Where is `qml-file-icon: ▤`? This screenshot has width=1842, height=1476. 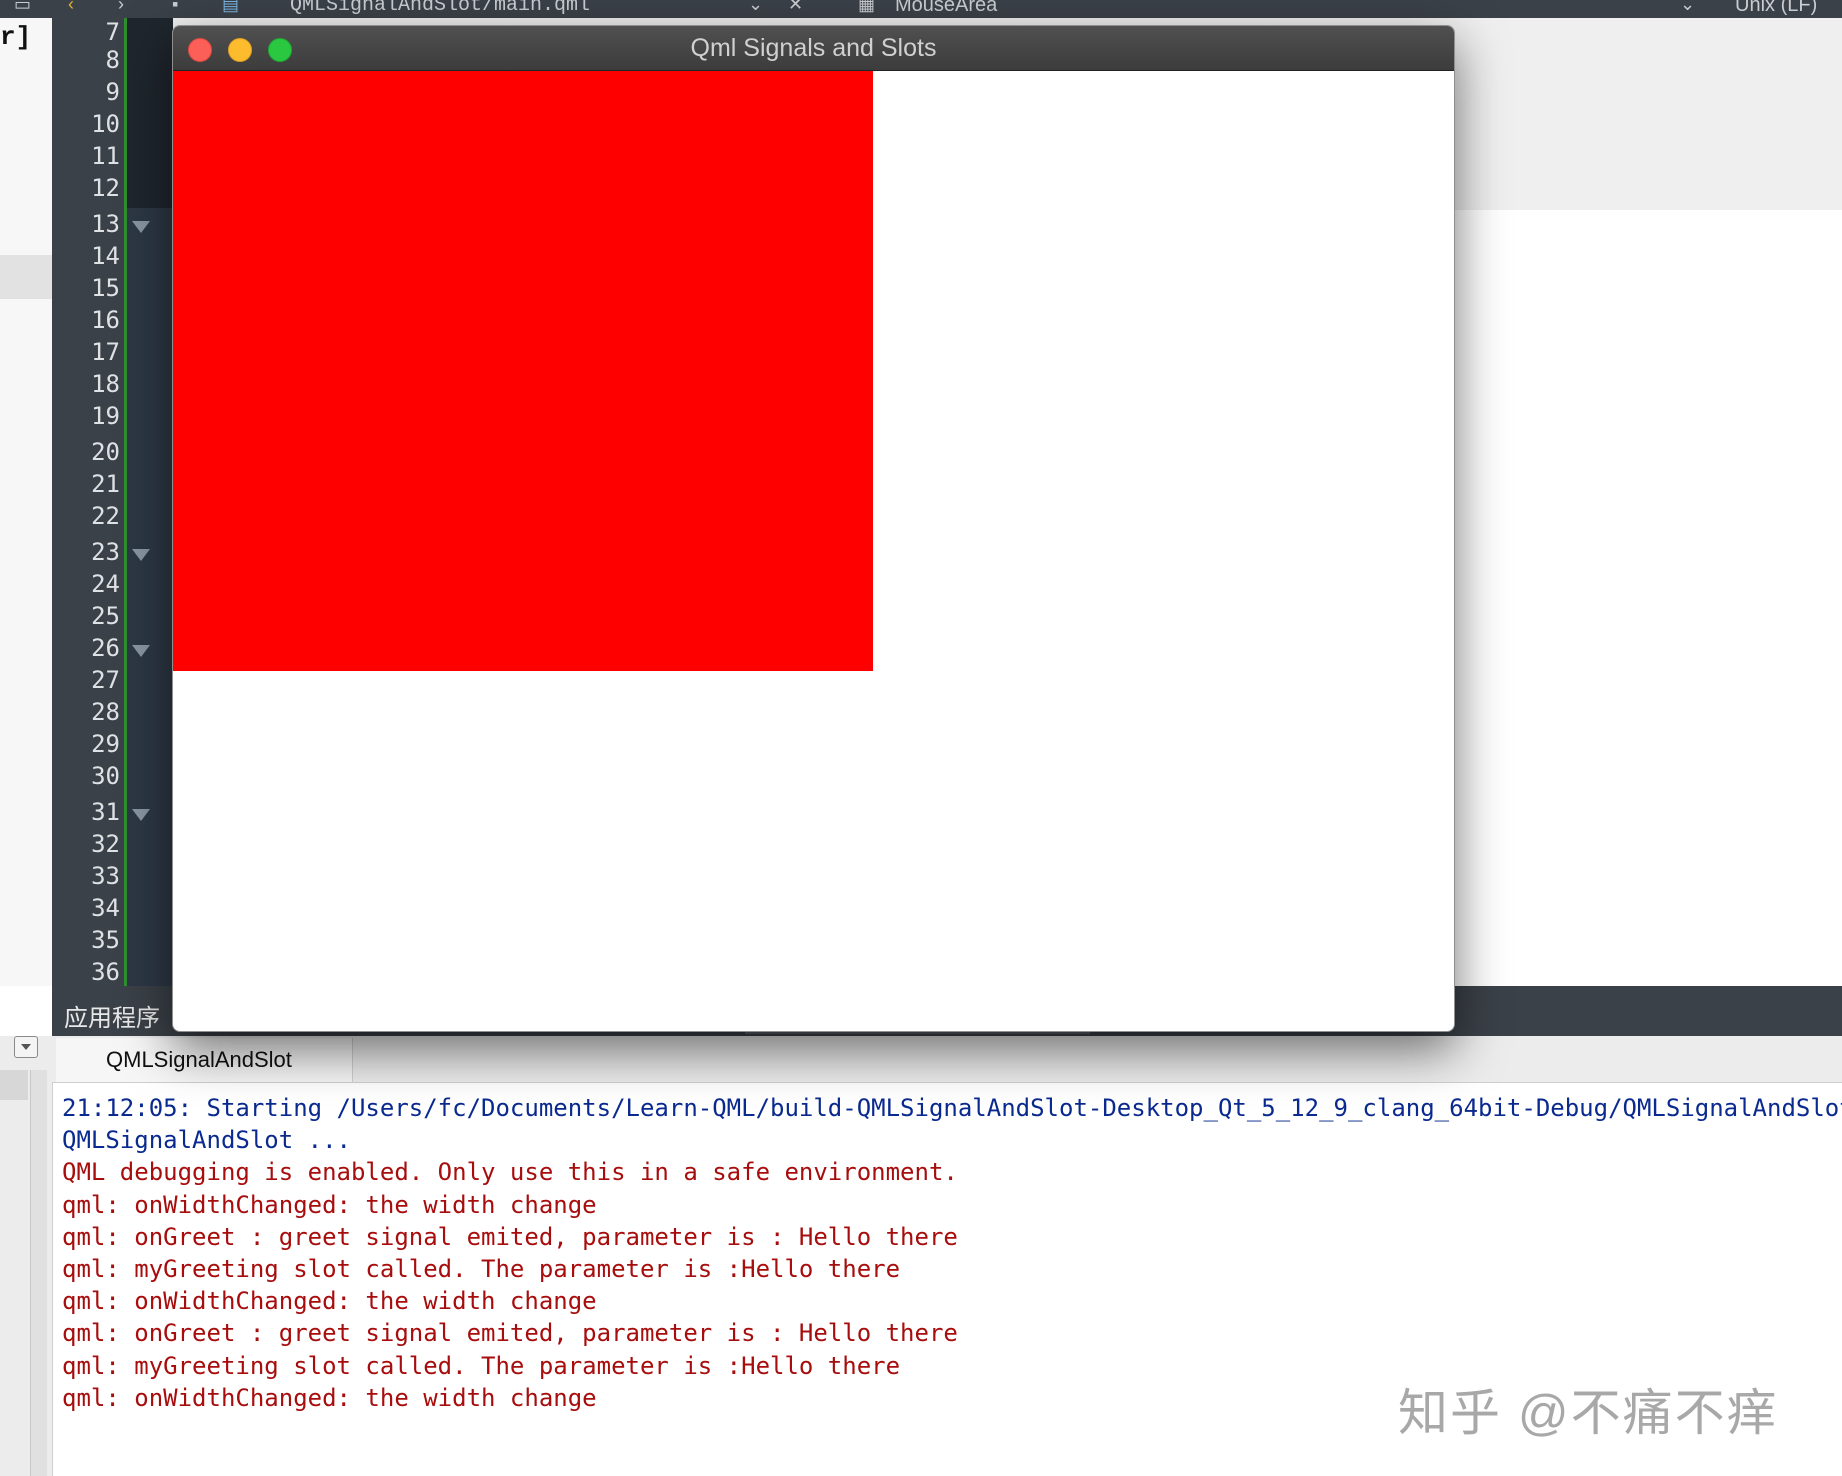
qml-file-icon: ▤ is located at coordinates (231, 7).